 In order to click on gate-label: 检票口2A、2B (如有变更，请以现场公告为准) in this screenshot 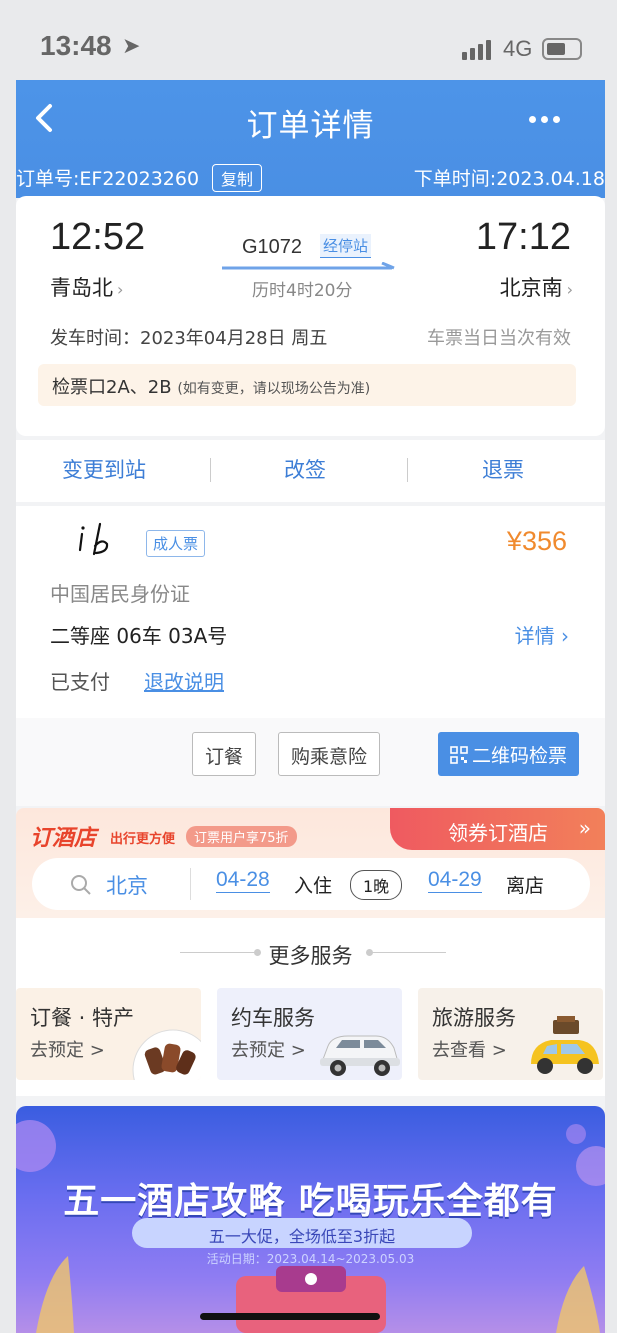, I will do `click(211, 386)`.